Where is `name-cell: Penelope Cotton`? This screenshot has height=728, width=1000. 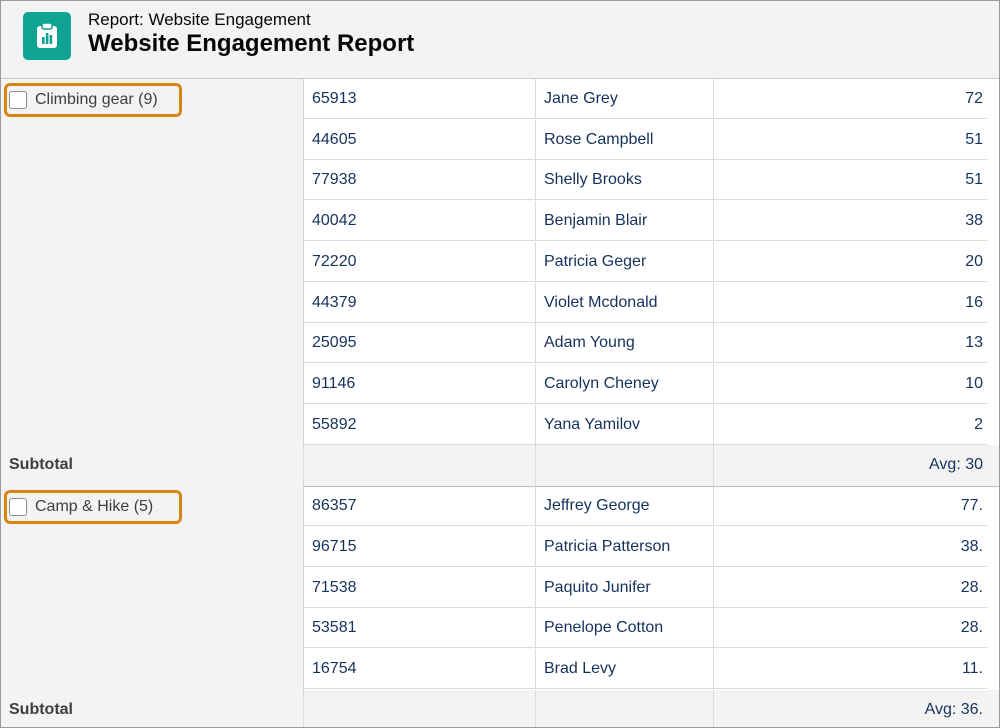
name-cell: Penelope Cotton is located at coordinates (624, 628).